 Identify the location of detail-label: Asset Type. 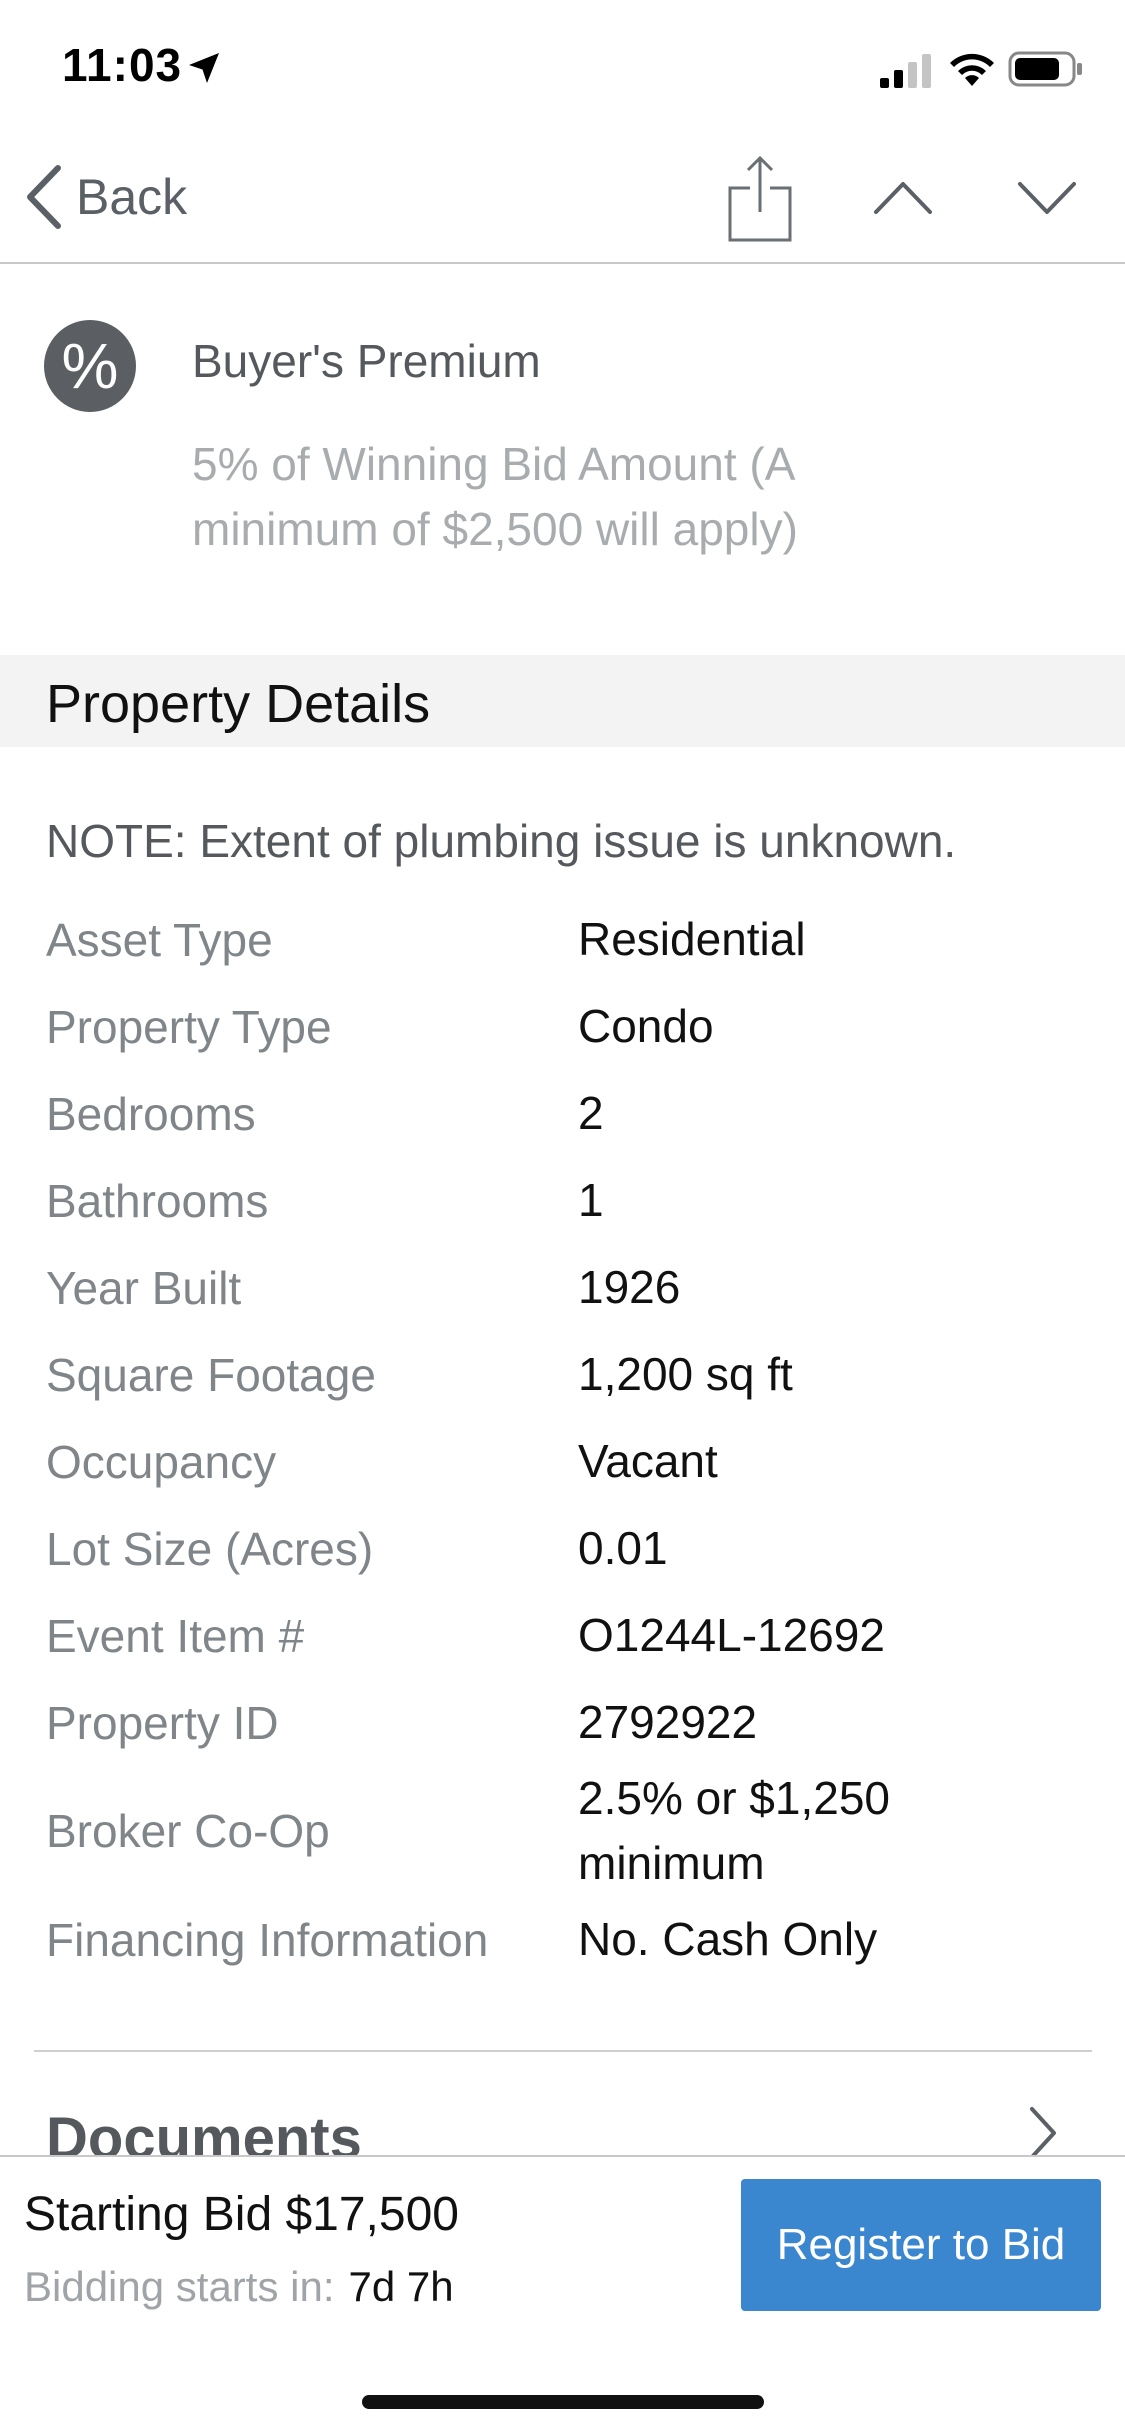
(159, 939).